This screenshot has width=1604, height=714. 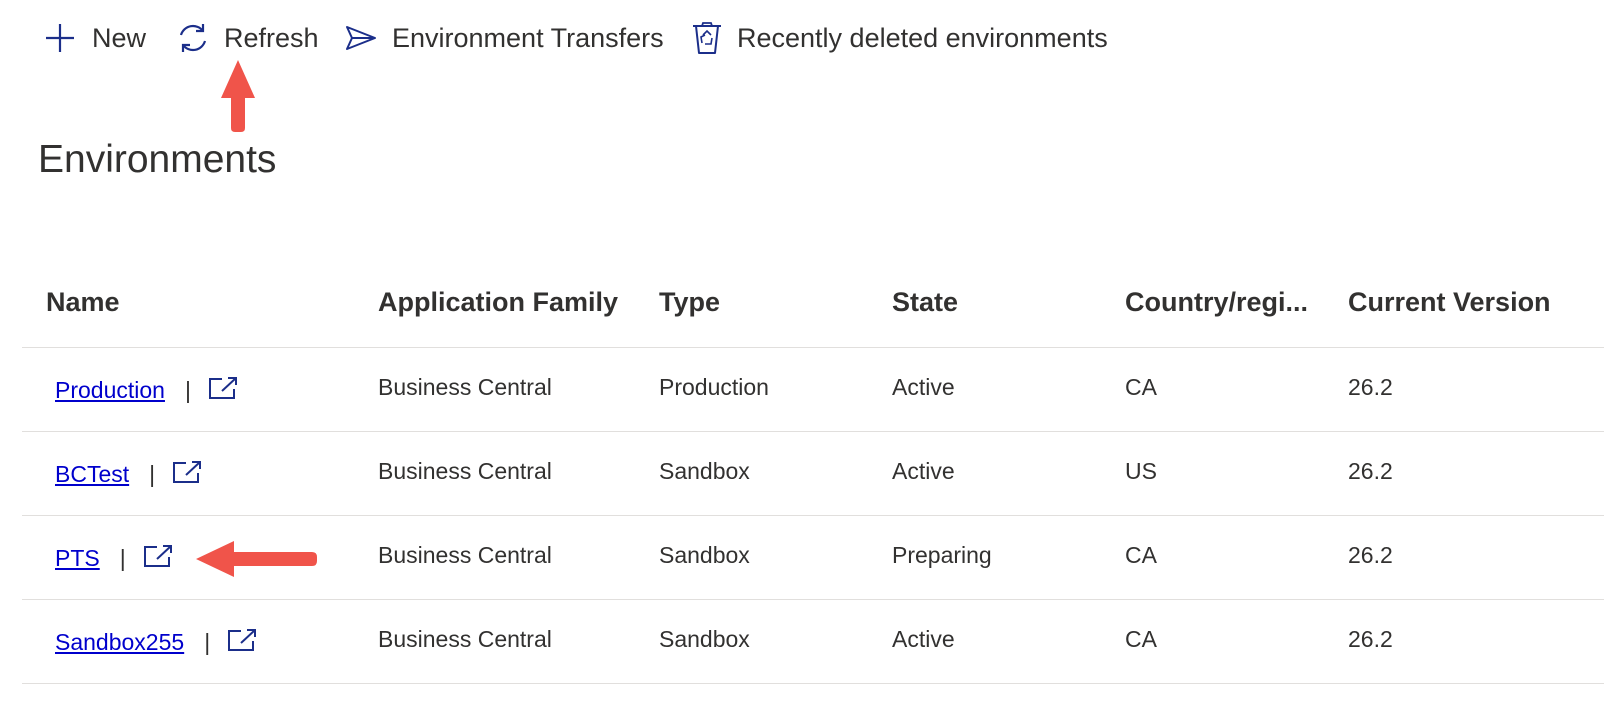 I want to click on recently-deleted-button: Recently deleted environments, so click(x=899, y=38).